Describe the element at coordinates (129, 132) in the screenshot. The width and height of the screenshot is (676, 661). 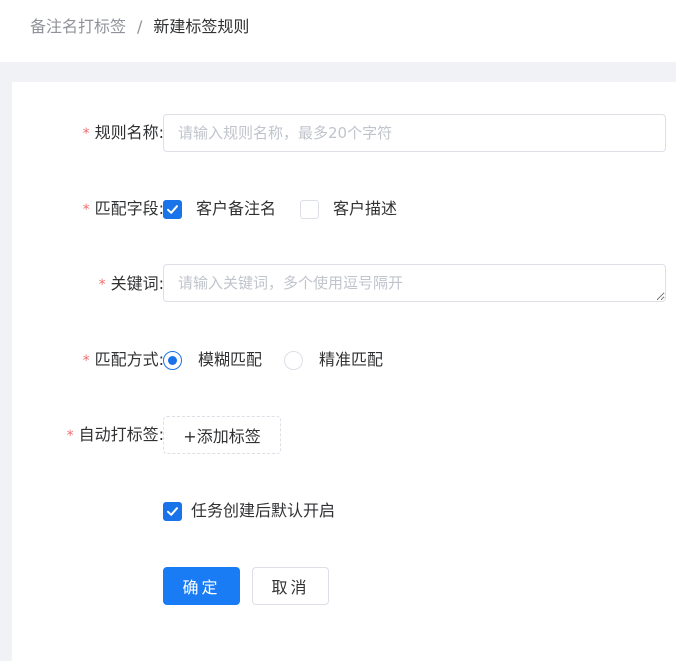
I see `rule-name-label-text: 规则名称:` at that location.